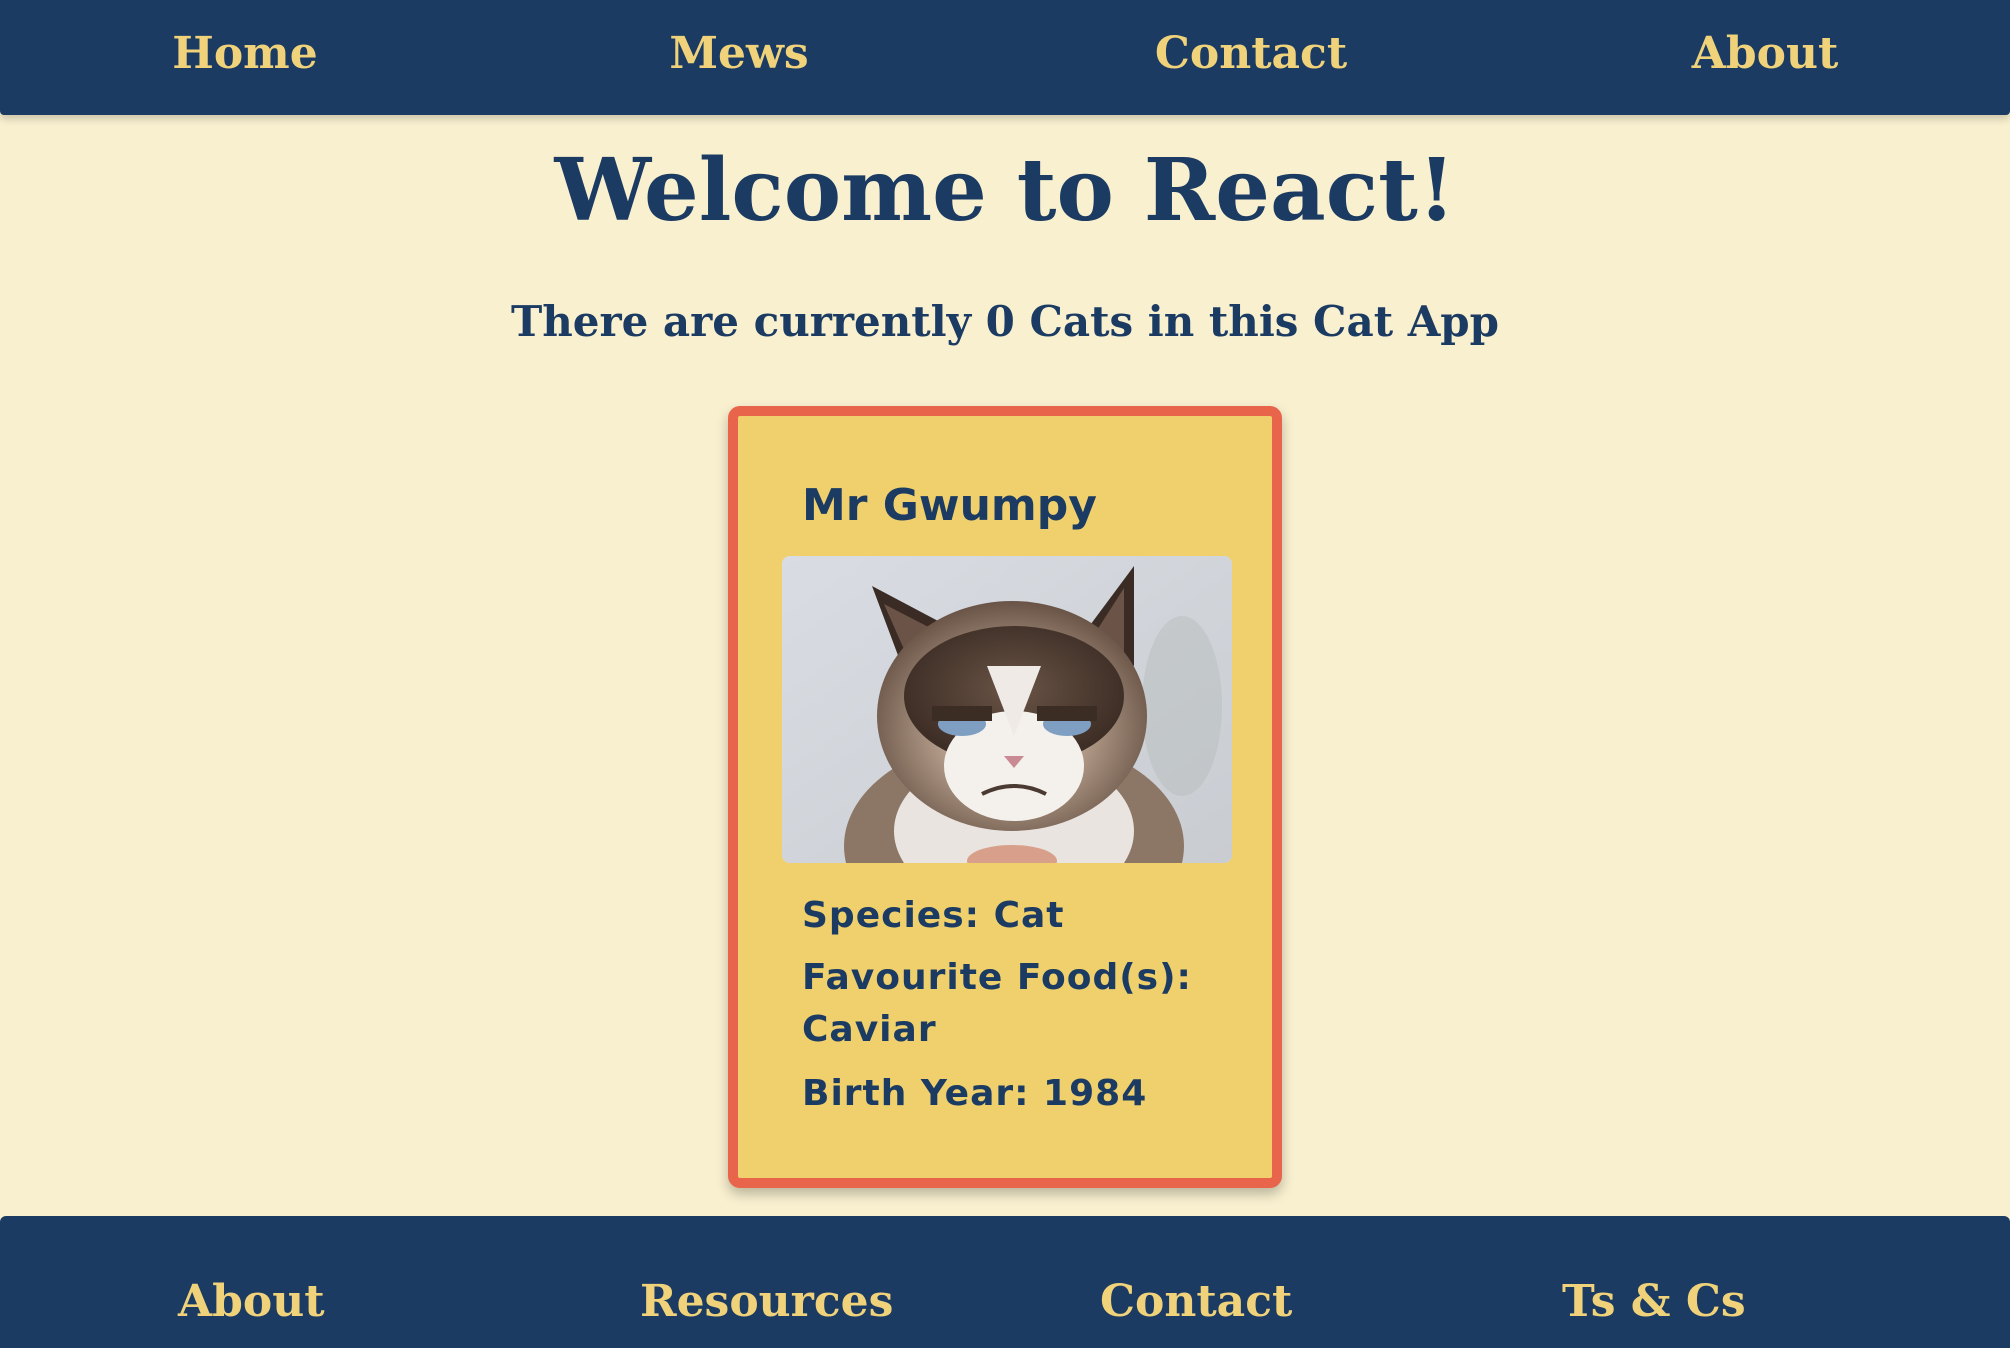 This screenshot has height=1348, width=2010. Describe the element at coordinates (1005, 1282) in the screenshot. I see `page-footer: About Resources Contact Ts & Cs` at that location.